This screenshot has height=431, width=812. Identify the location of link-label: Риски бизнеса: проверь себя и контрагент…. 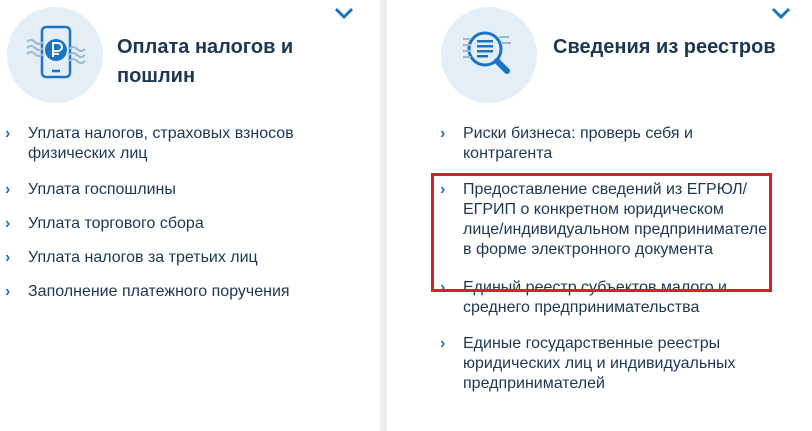
(578, 143).